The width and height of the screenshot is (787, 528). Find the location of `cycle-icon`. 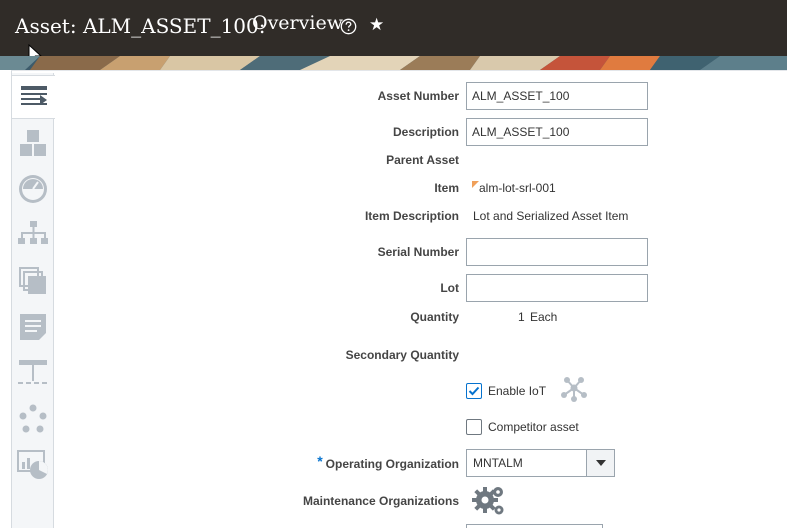

cycle-icon is located at coordinates (33, 419).